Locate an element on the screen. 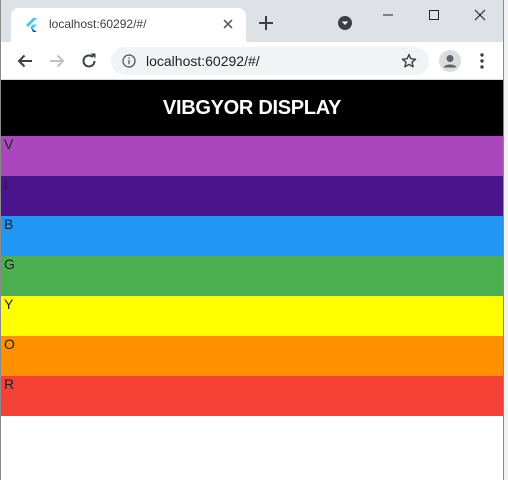 This screenshot has width=508, height=480. browser-toolbar: localhost:60292/#/ is located at coordinates (252, 61).